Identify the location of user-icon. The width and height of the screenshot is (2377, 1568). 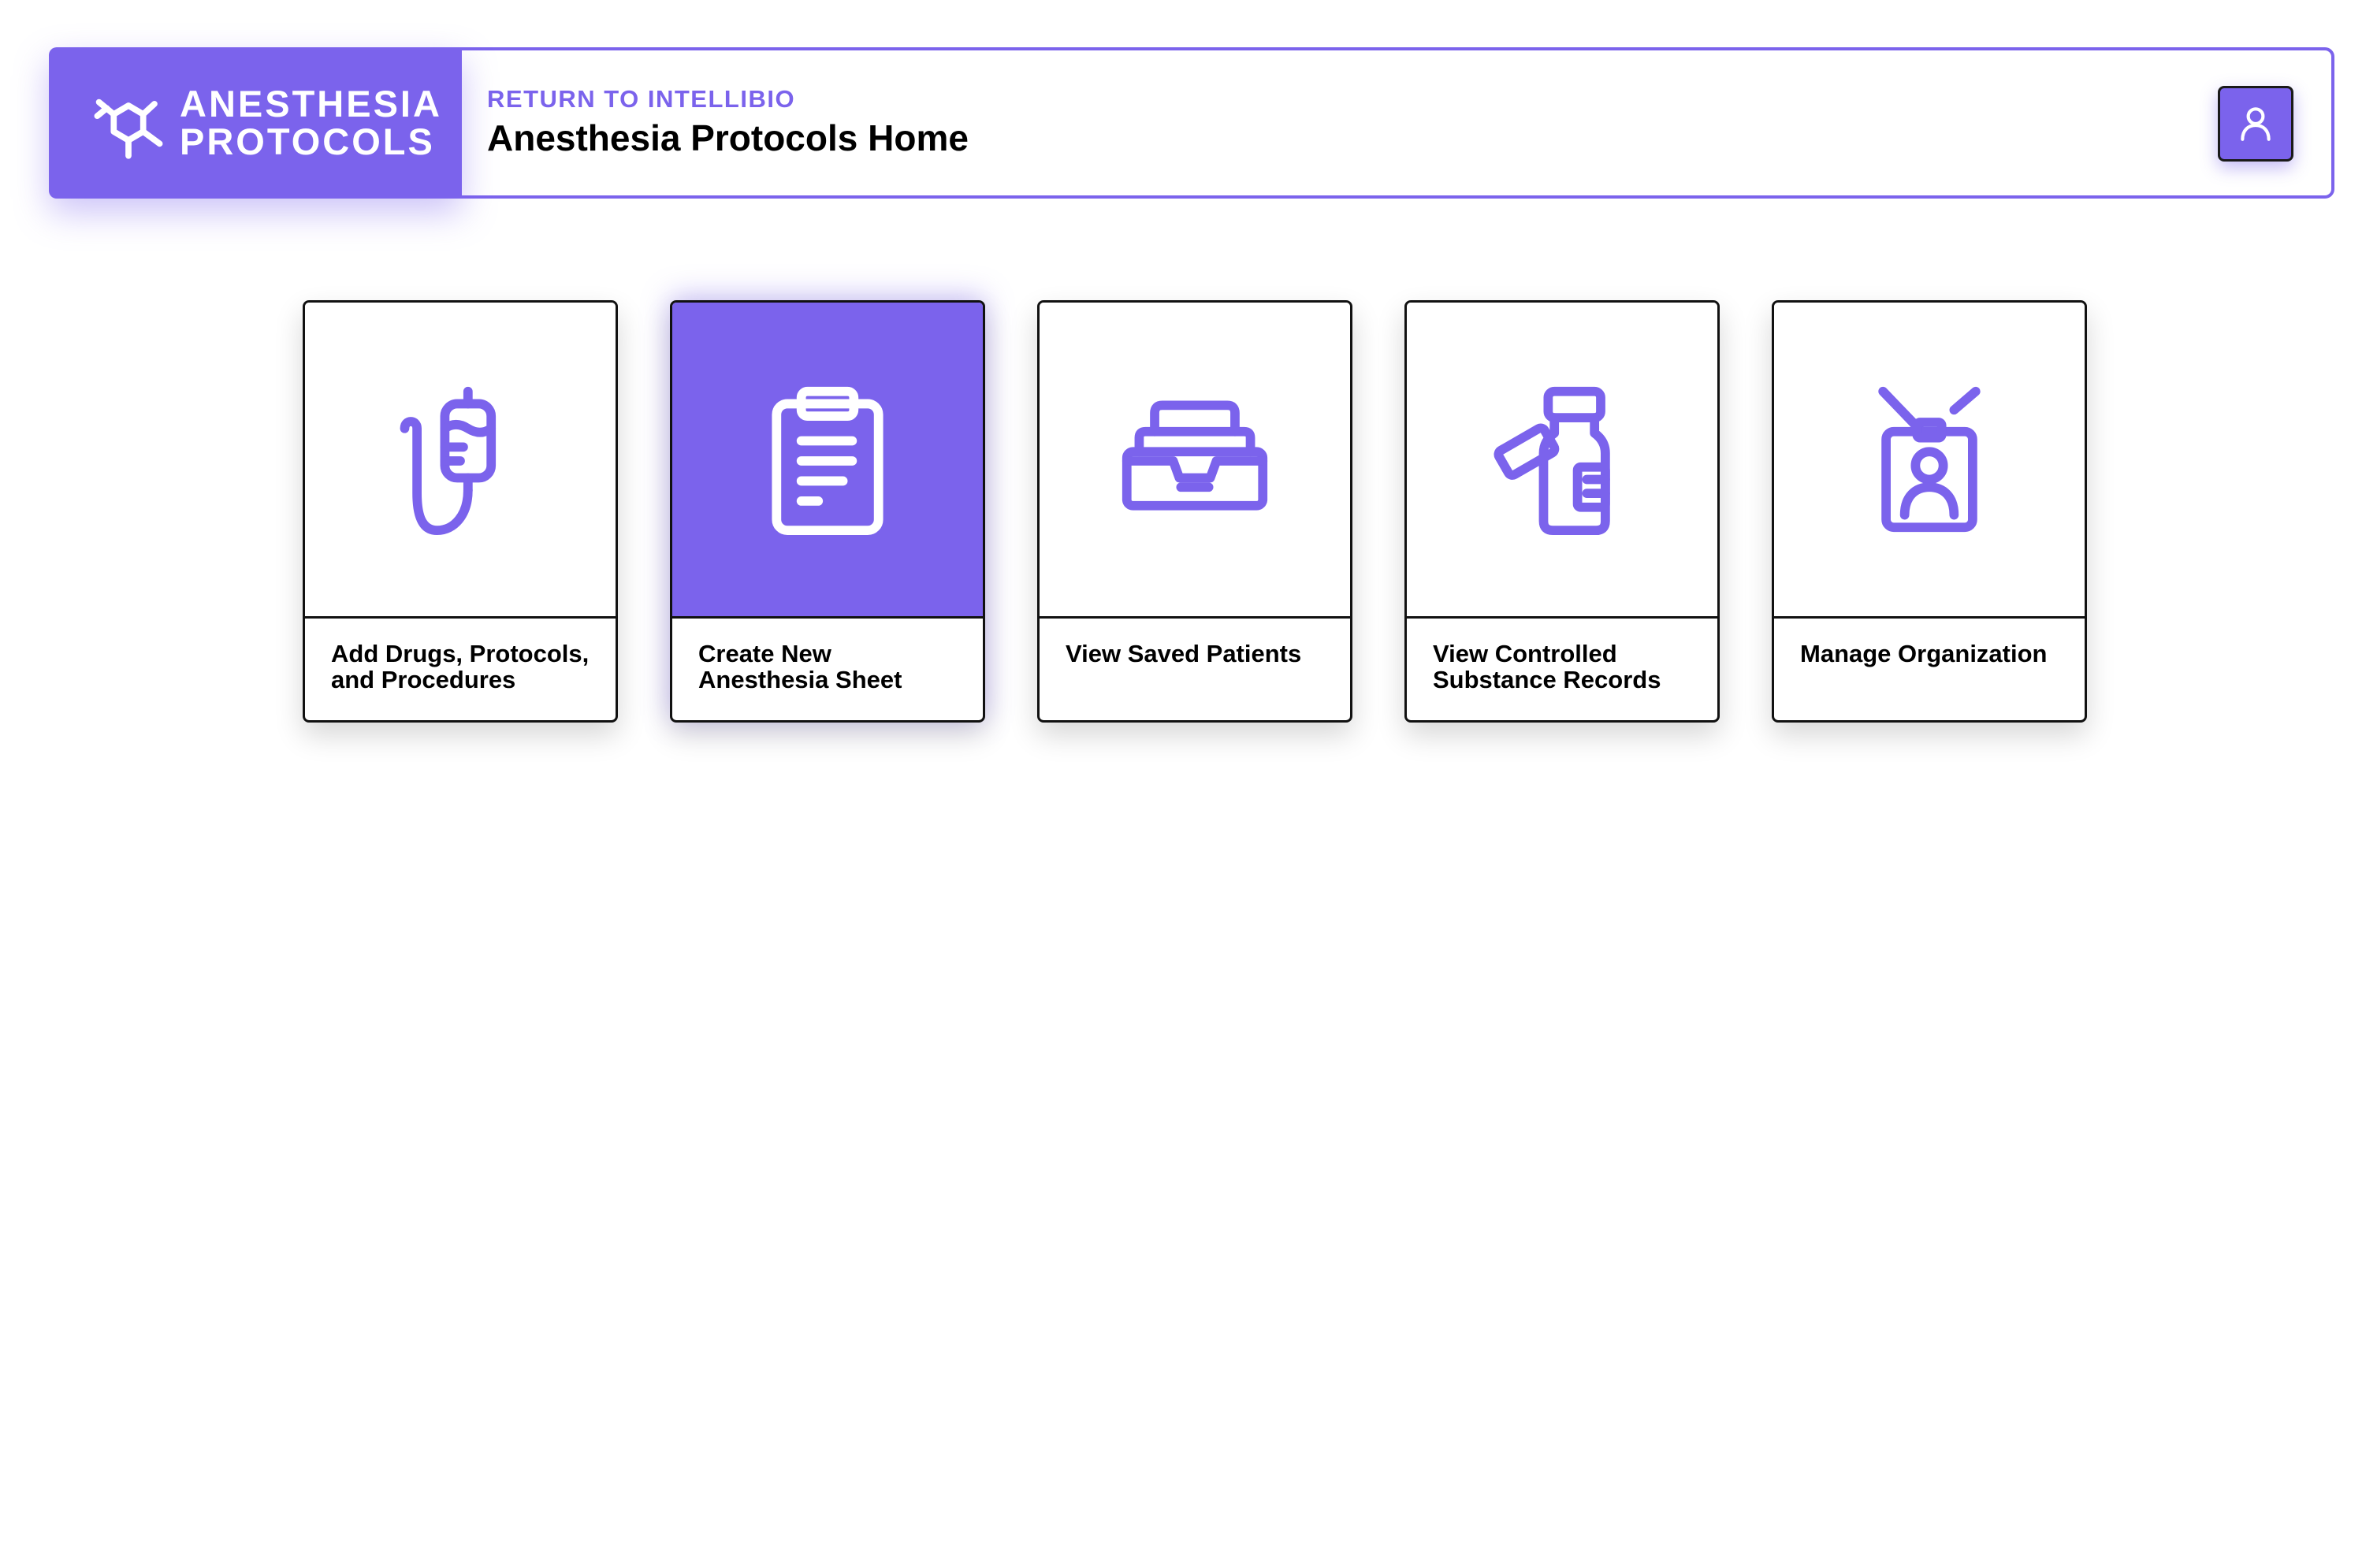
(2256, 124).